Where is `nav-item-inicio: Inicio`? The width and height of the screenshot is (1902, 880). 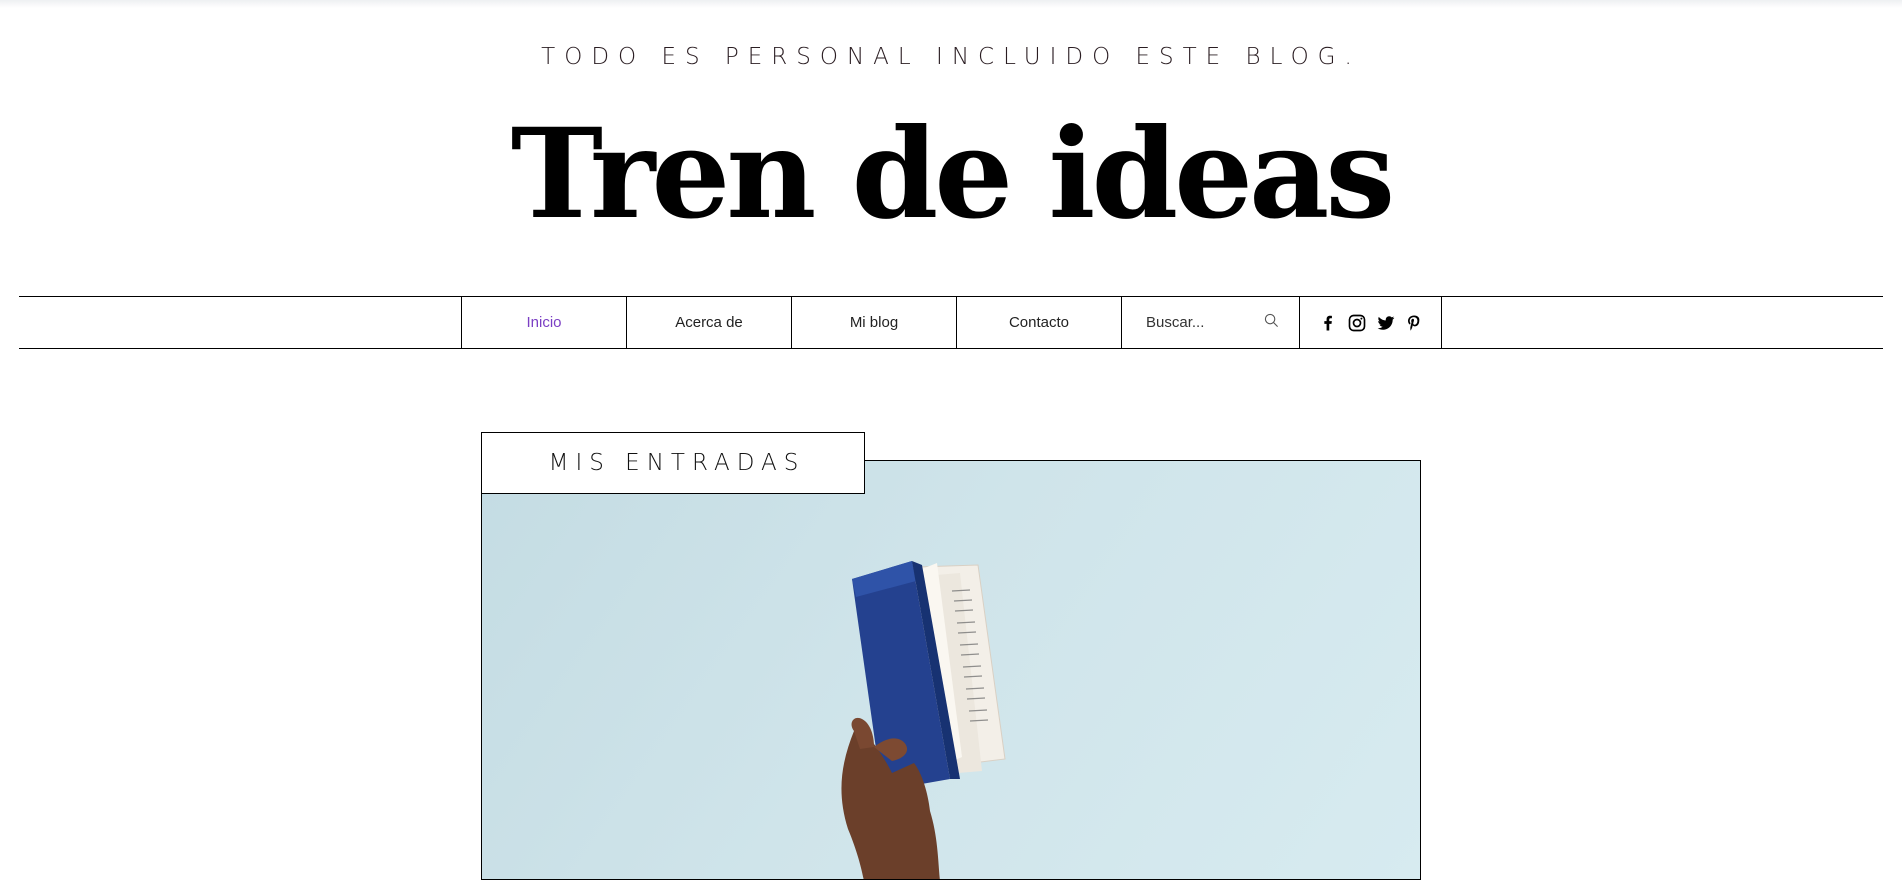 nav-item-inicio: Inicio is located at coordinates (544, 322).